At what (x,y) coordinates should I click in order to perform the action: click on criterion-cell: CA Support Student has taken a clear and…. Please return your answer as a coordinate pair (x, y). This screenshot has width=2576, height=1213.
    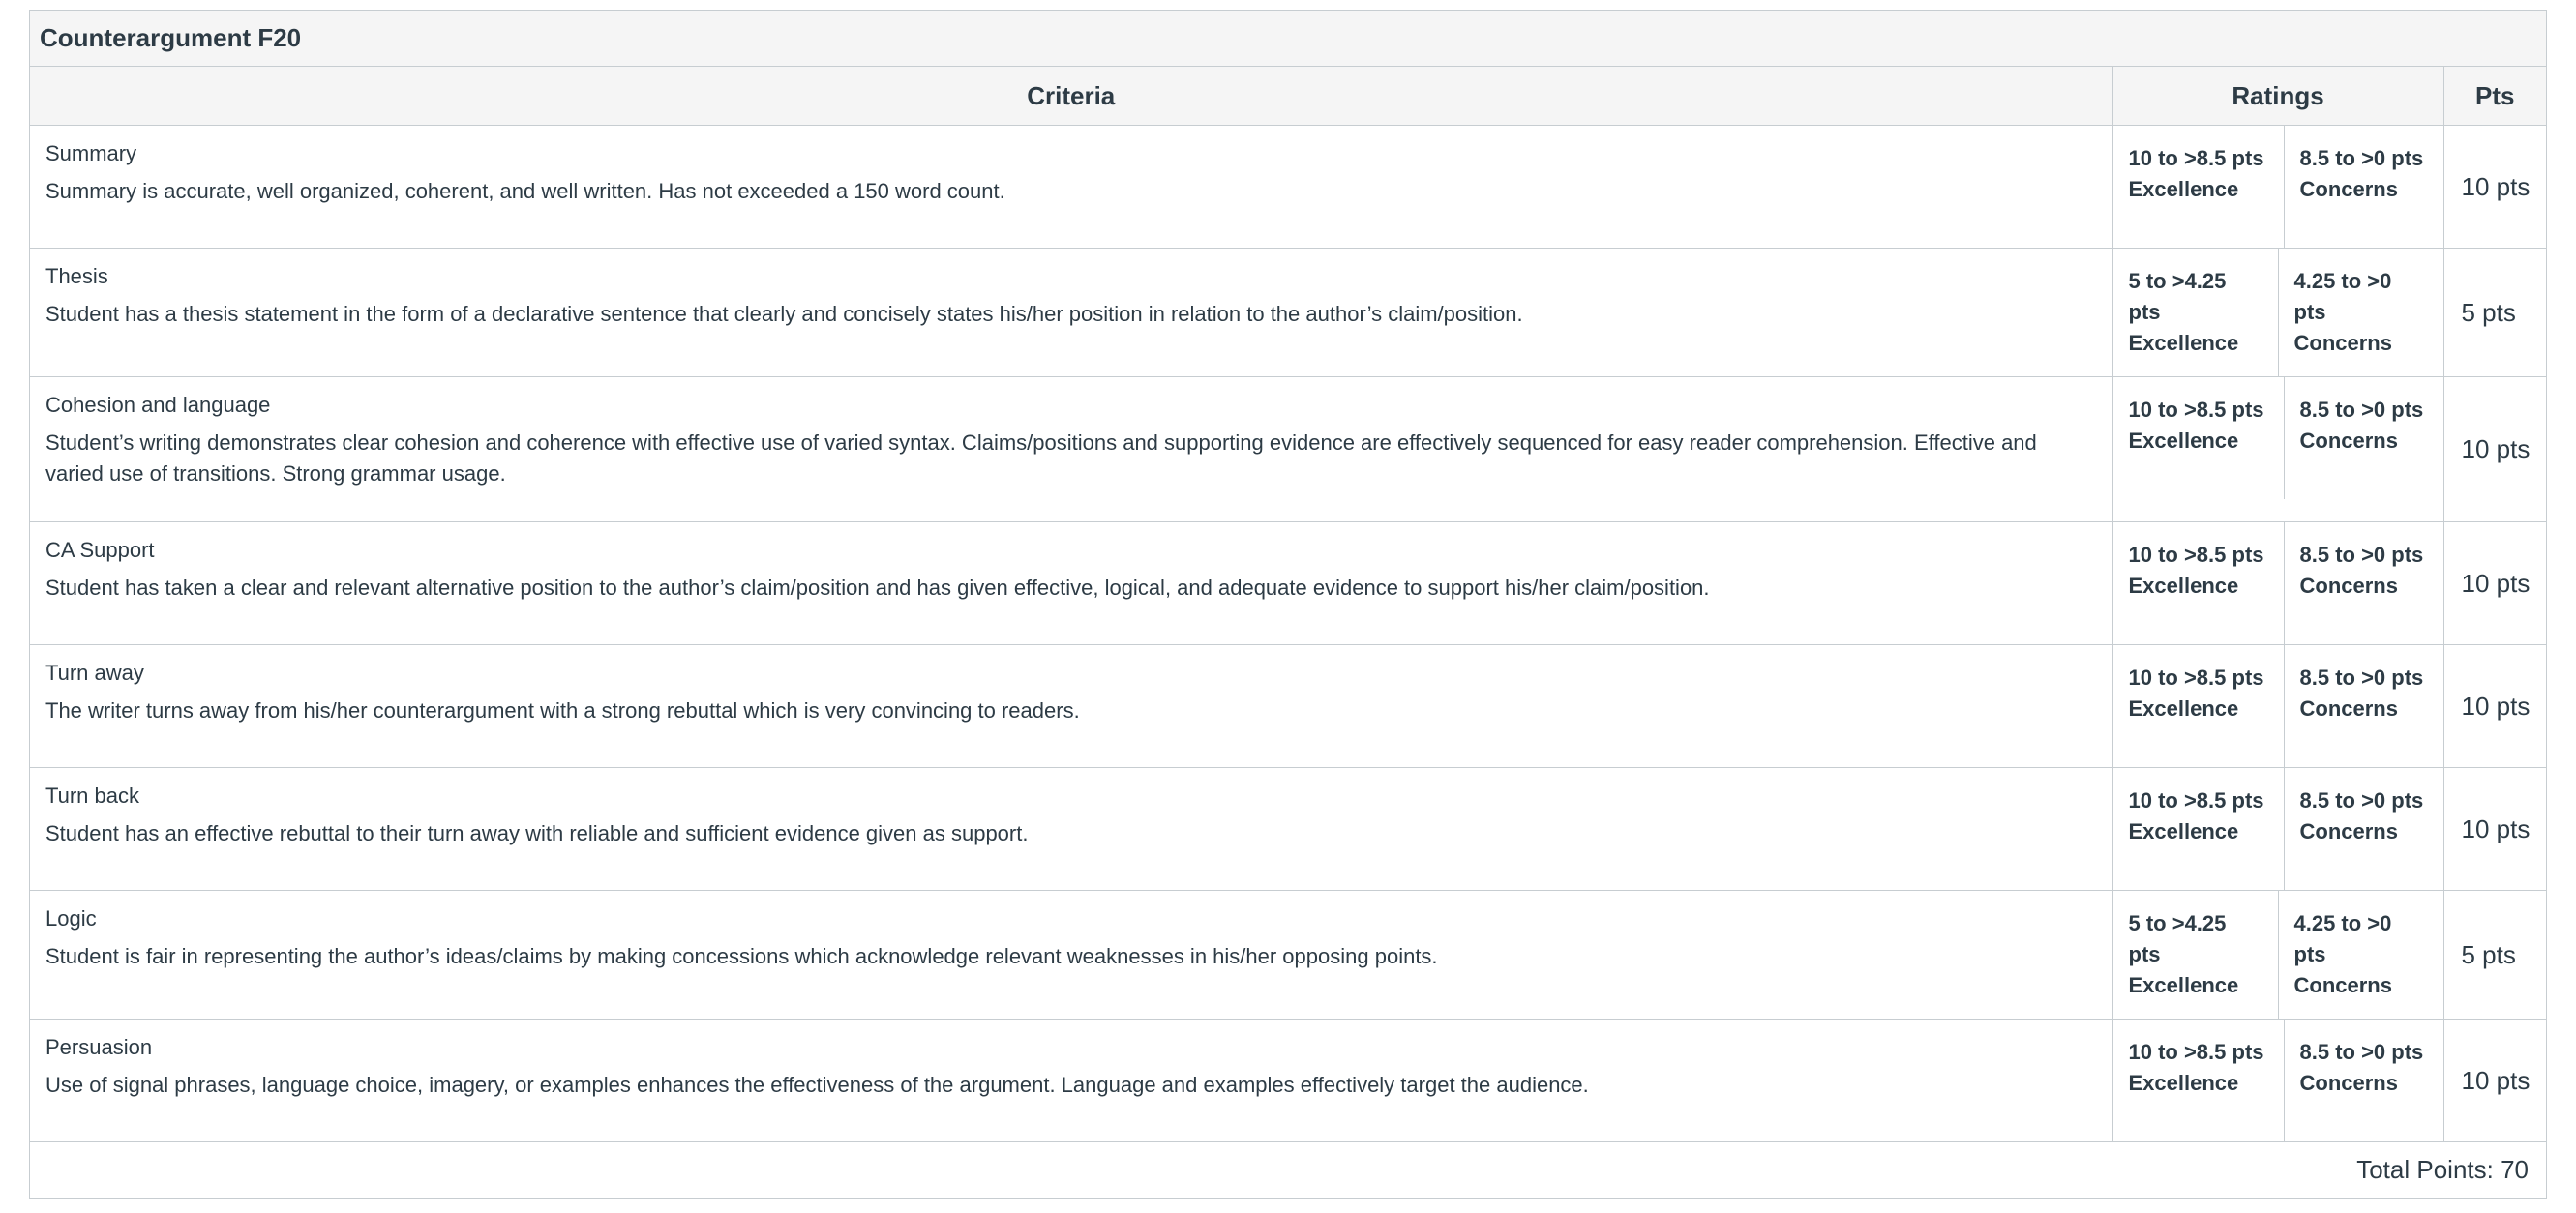
    Looking at the image, I should click on (1071, 583).